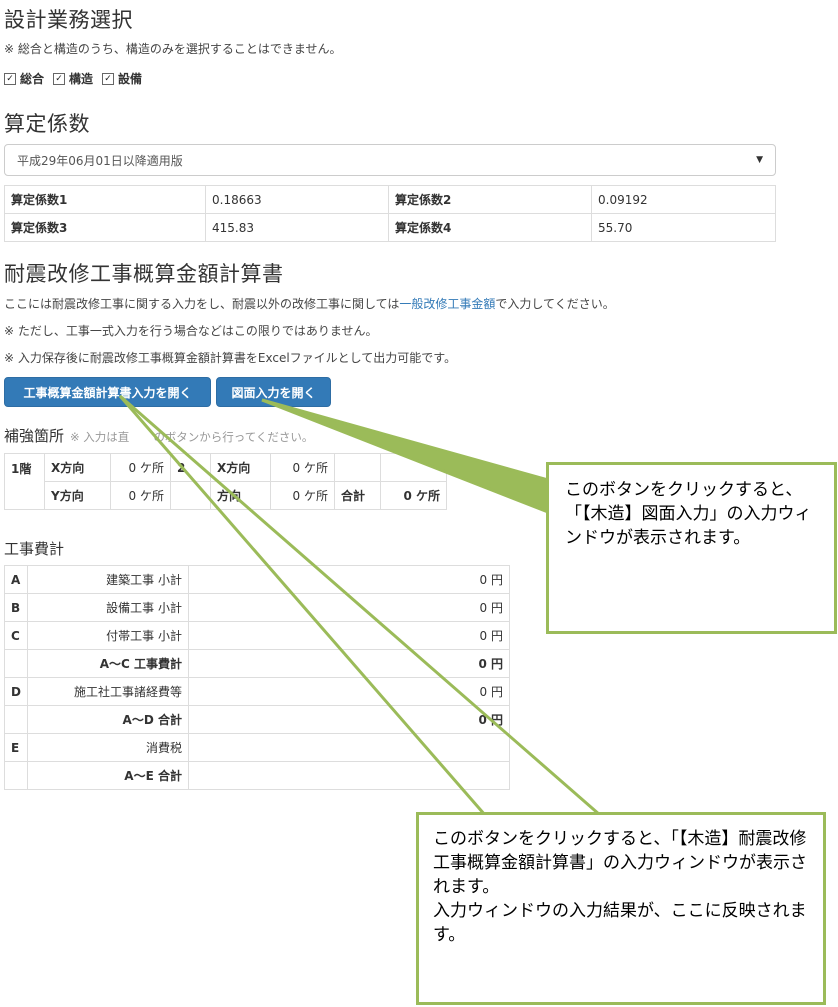 The image size is (838, 1007). Describe the element at coordinates (16, 579) in the screenshot. I see `cost-key: A` at that location.